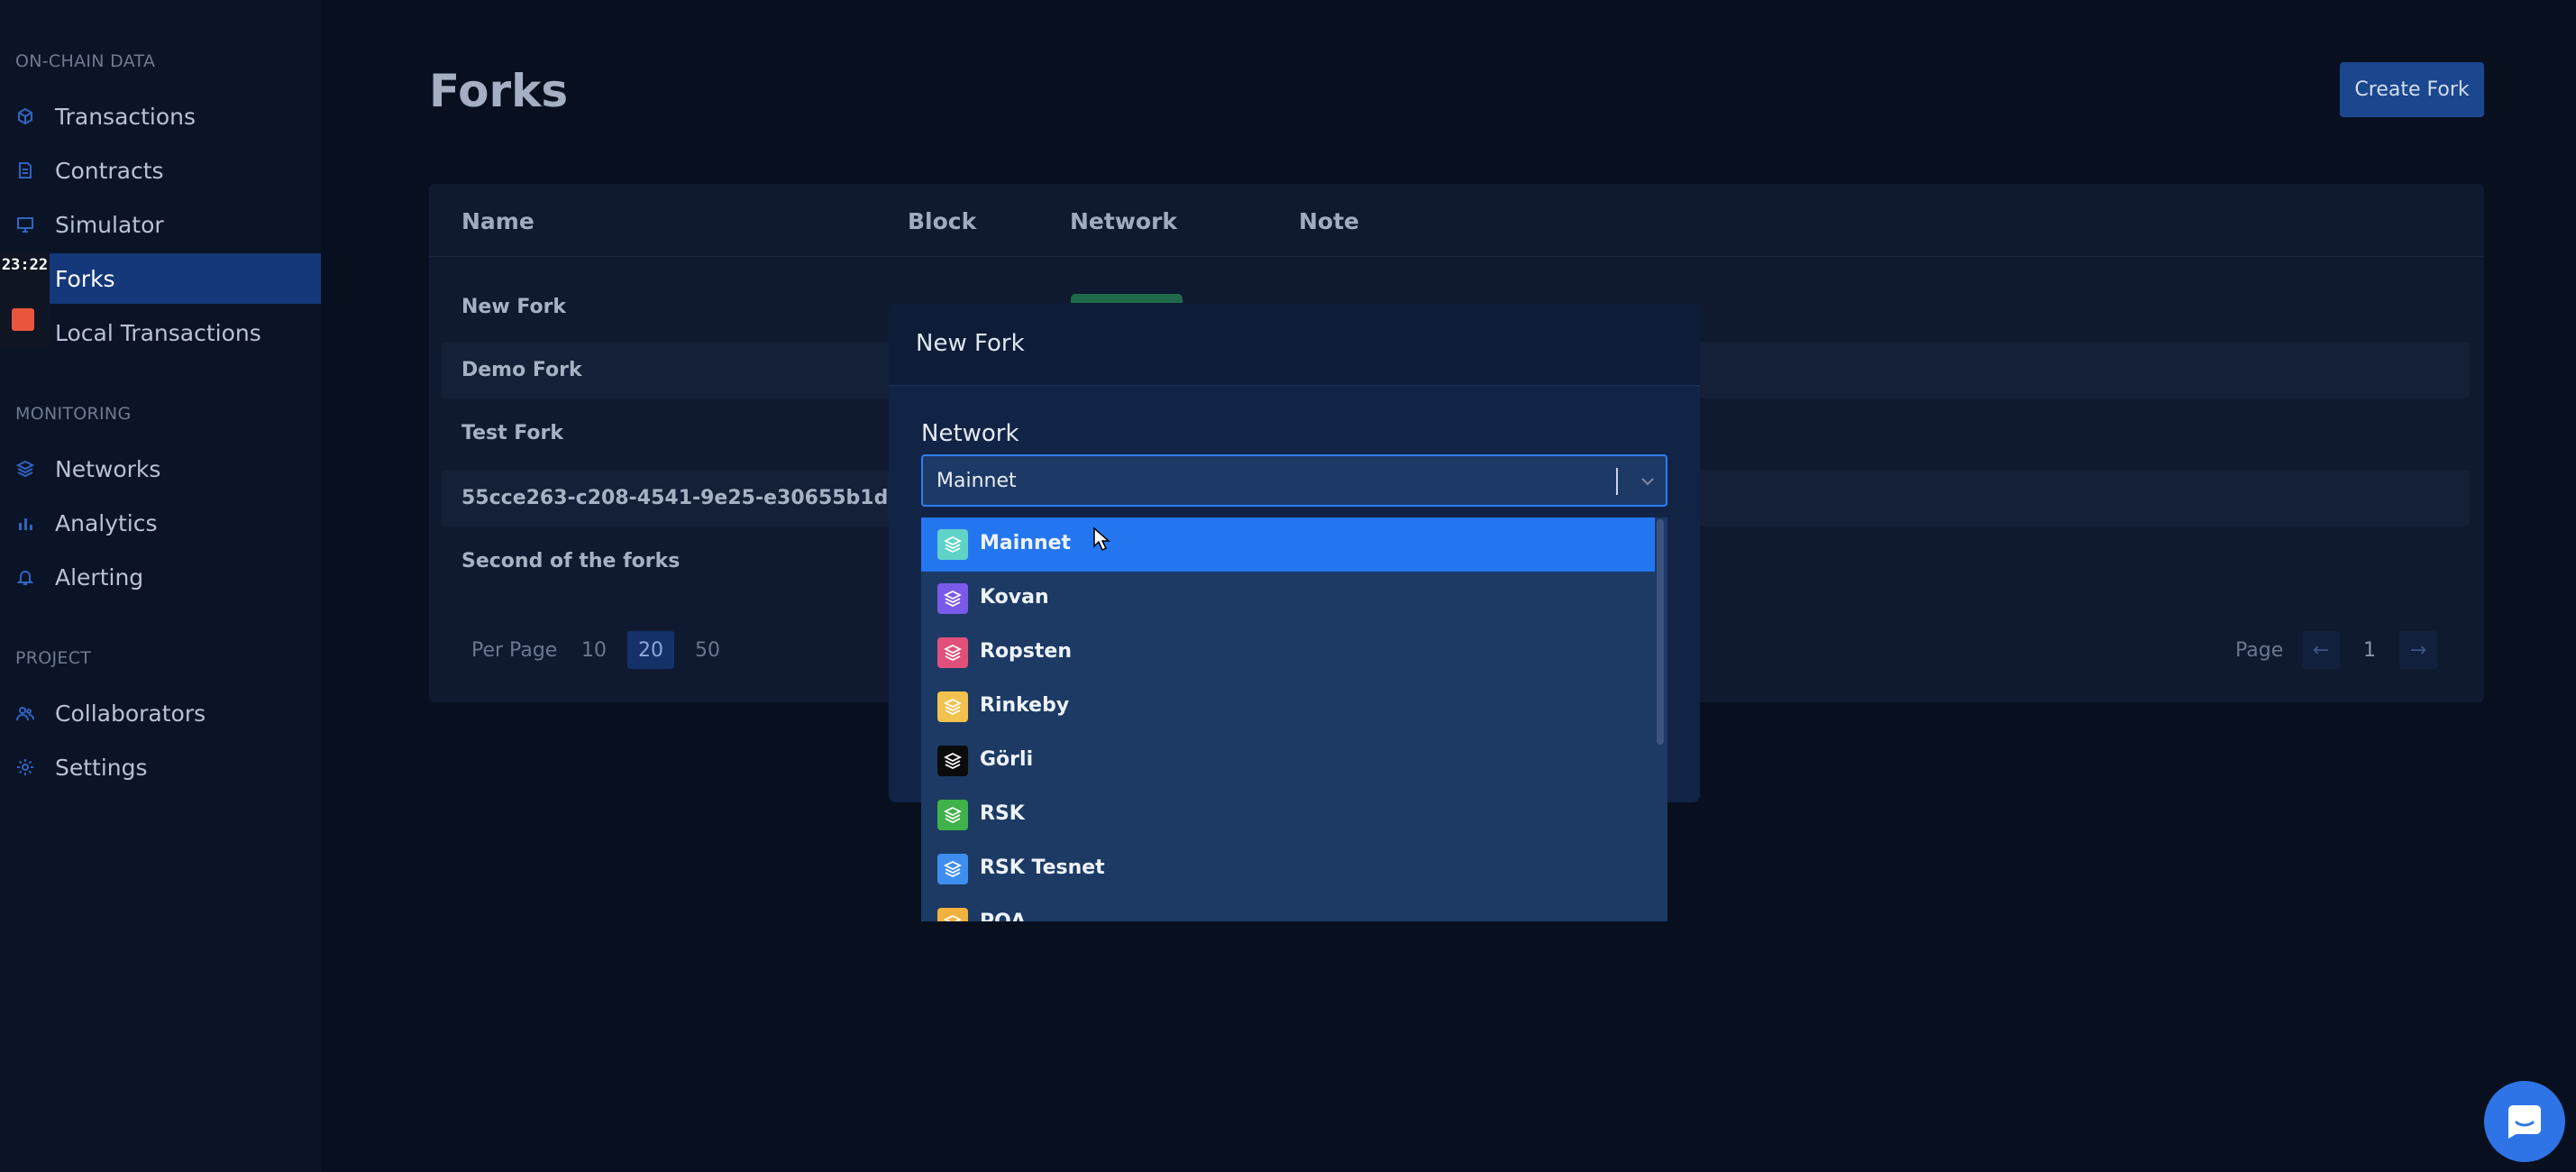 The height and width of the screenshot is (1172, 2576). I want to click on sidebar-item-label: Settings, so click(101, 767).